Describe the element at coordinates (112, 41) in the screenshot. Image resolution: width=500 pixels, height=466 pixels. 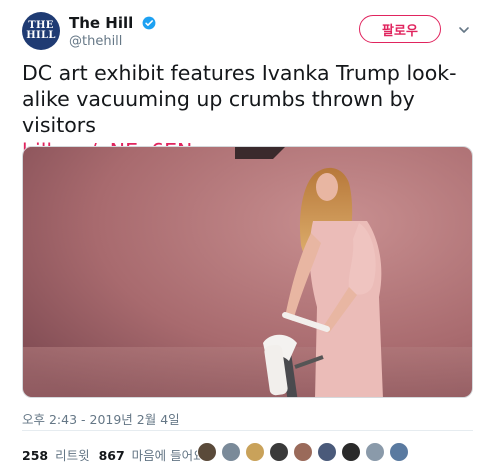
I see `handle: @thehill` at that location.